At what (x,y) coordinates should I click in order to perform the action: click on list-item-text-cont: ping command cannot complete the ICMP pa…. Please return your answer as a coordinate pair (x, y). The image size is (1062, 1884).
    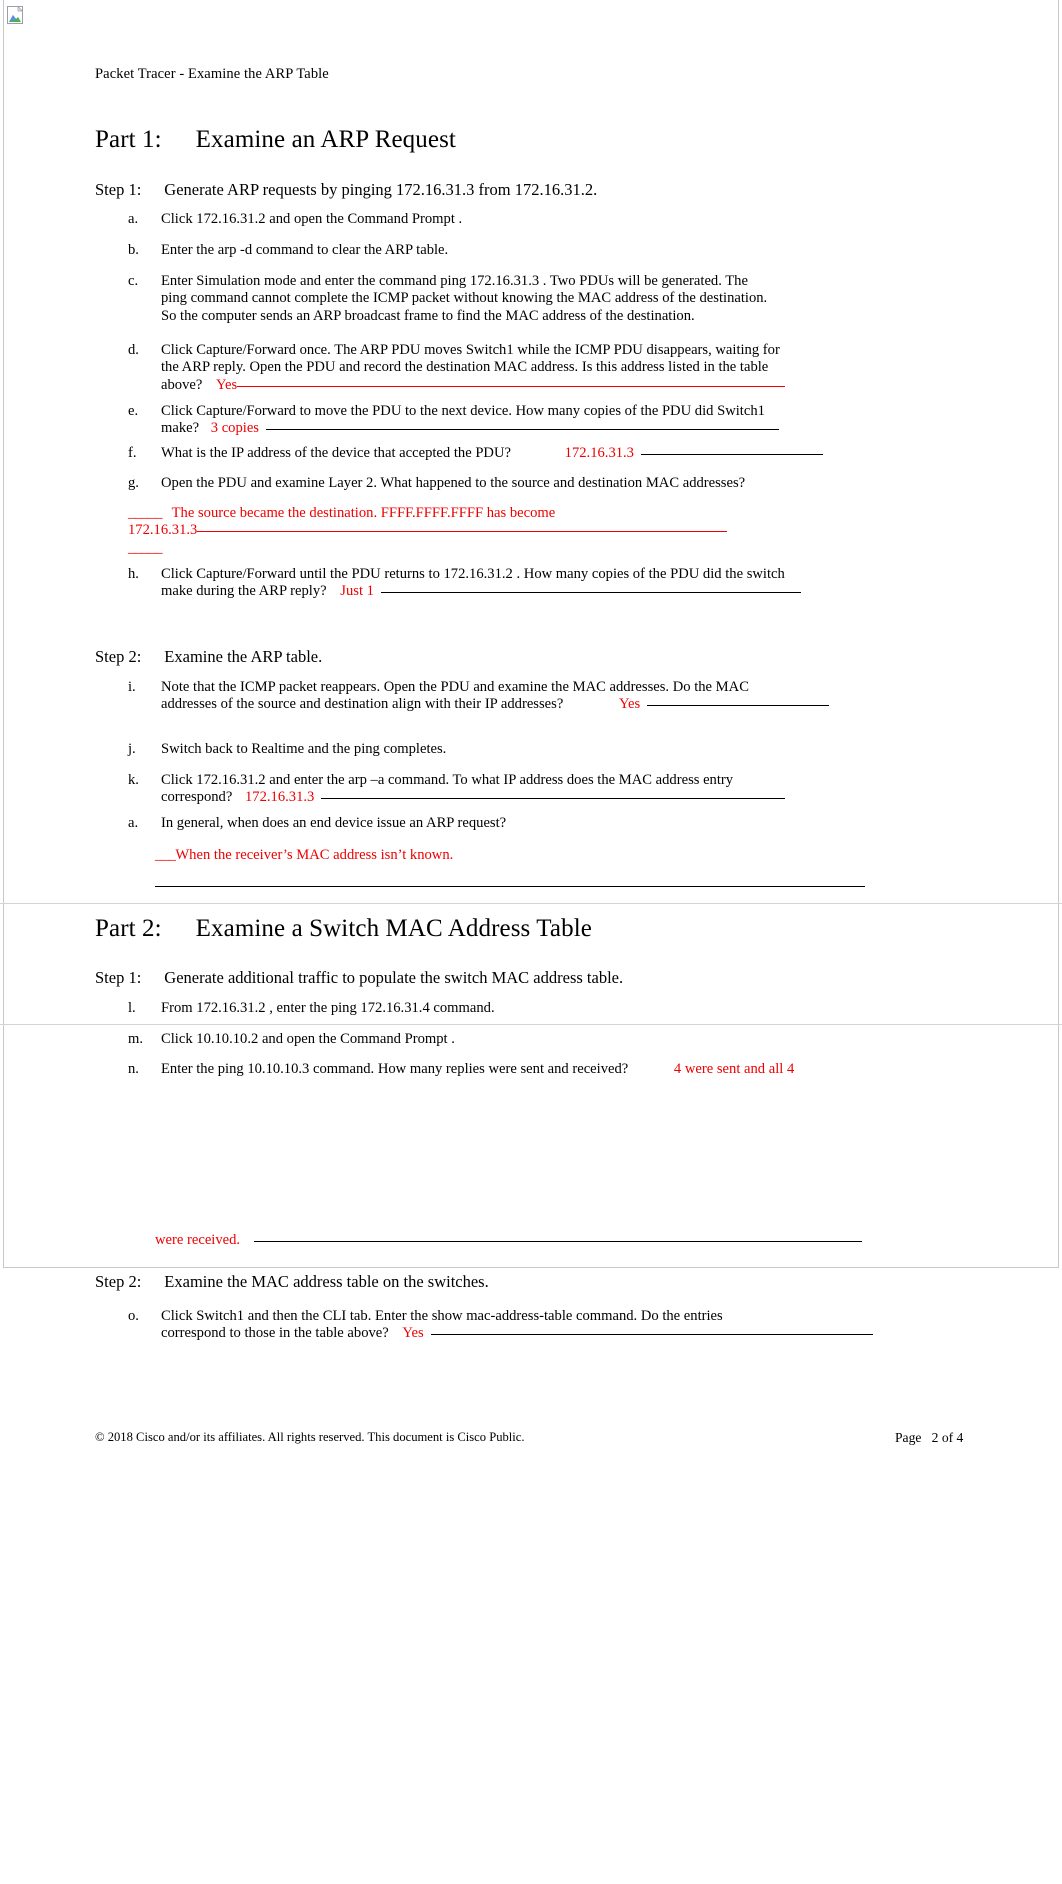
    Looking at the image, I should click on (464, 298).